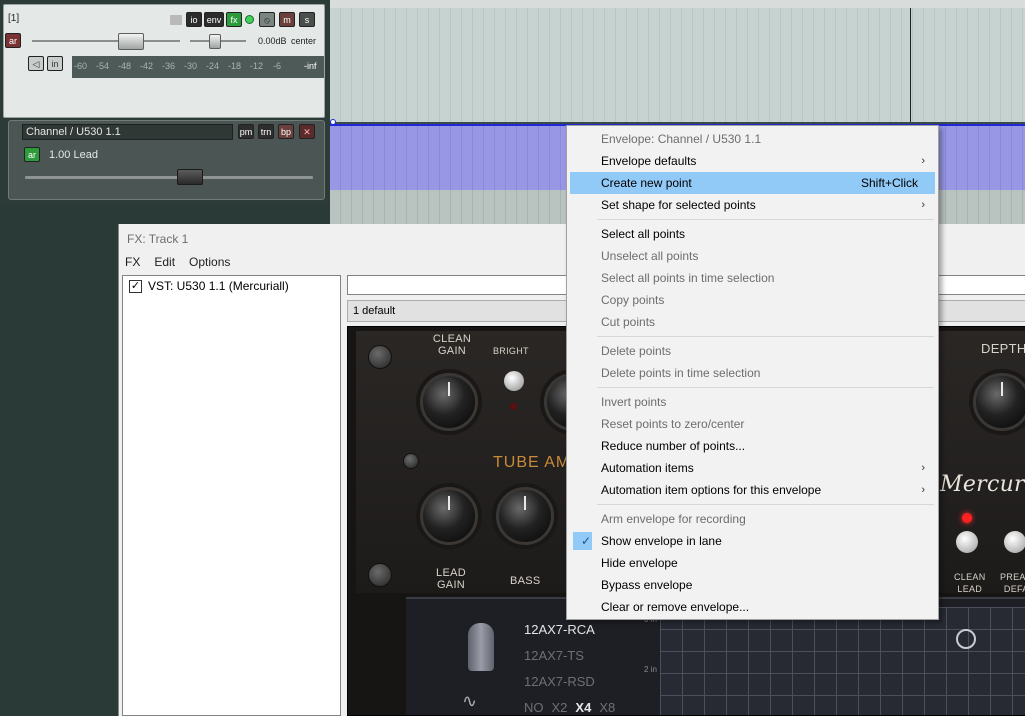  I want to click on volume-slider-thumb, so click(131, 41).